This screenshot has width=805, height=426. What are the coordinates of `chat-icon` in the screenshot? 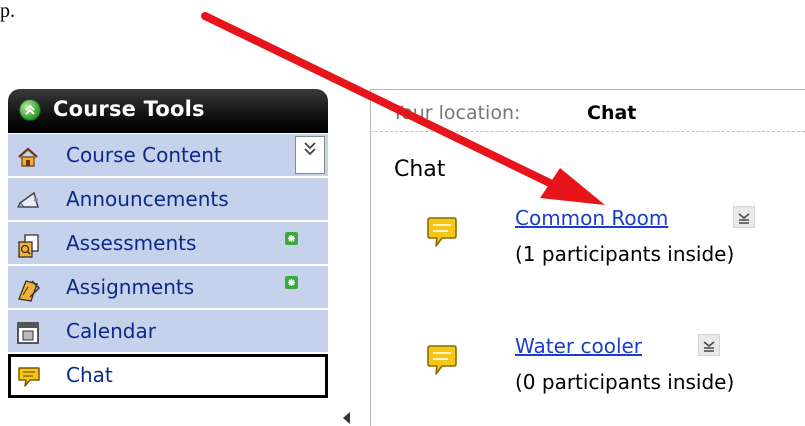 It's located at (28, 377).